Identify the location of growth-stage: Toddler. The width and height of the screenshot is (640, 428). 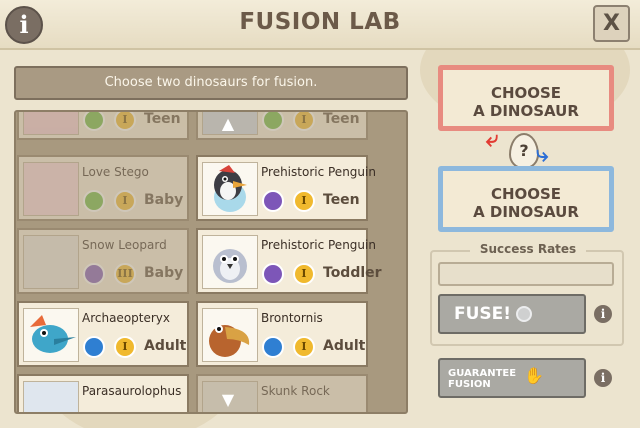
(352, 273).